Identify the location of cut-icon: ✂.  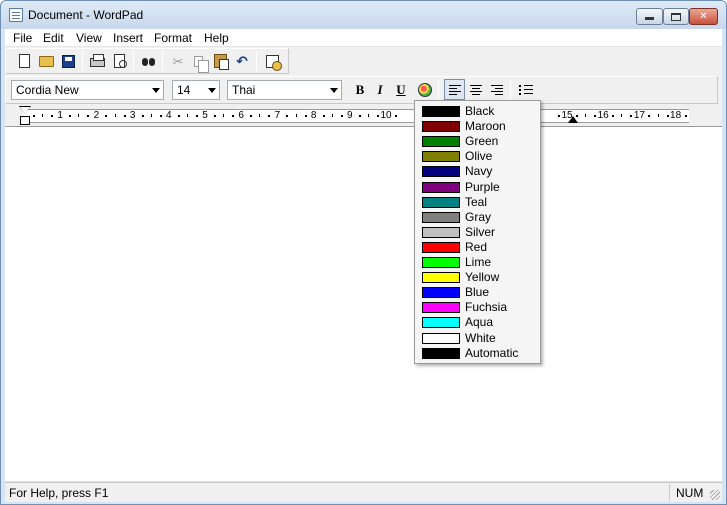
(178, 61).